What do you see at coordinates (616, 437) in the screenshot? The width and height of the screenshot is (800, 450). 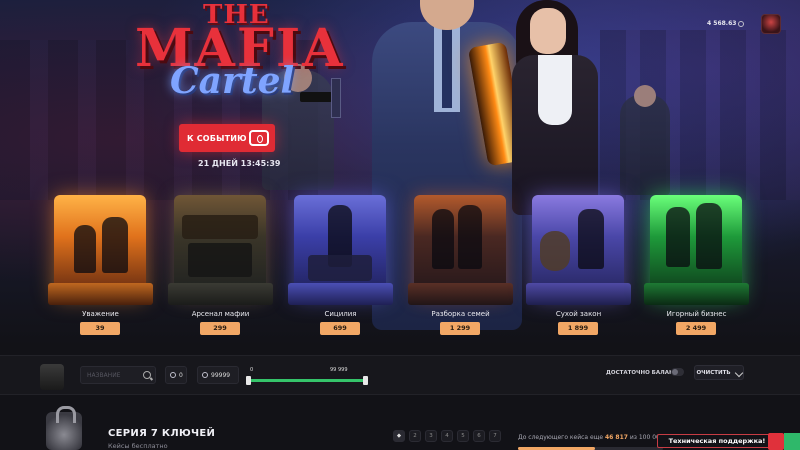 I see `next-case-remaining: 46 817` at bounding box center [616, 437].